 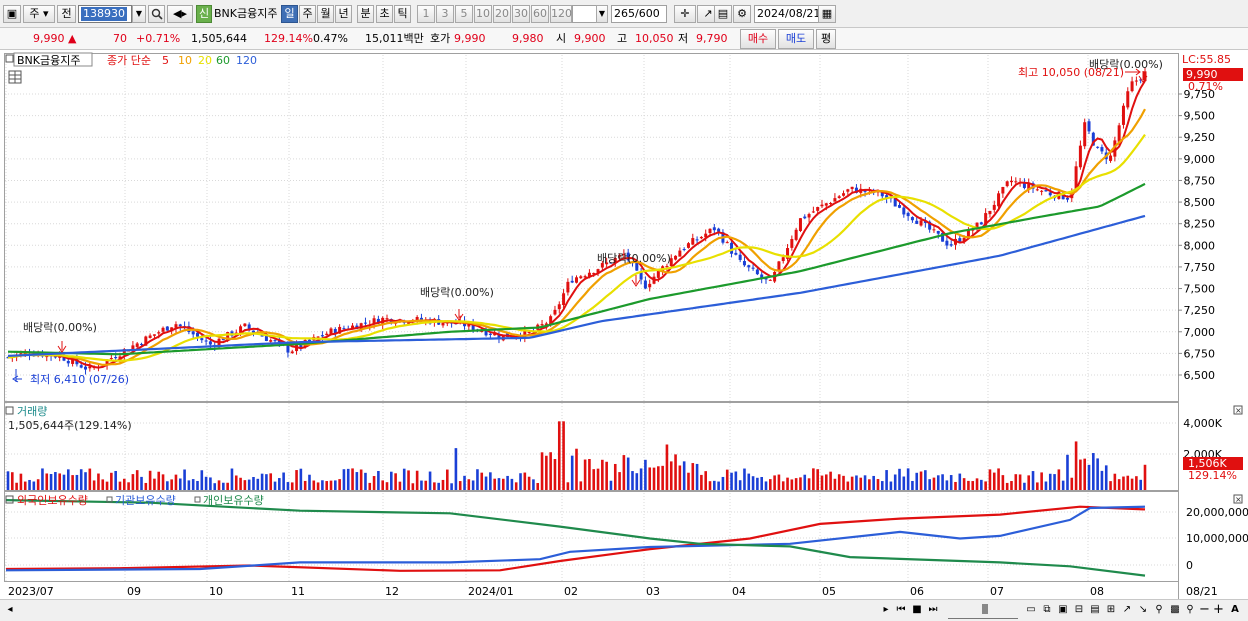 I want to click on bid-price: 9,980, so click(x=528, y=38).